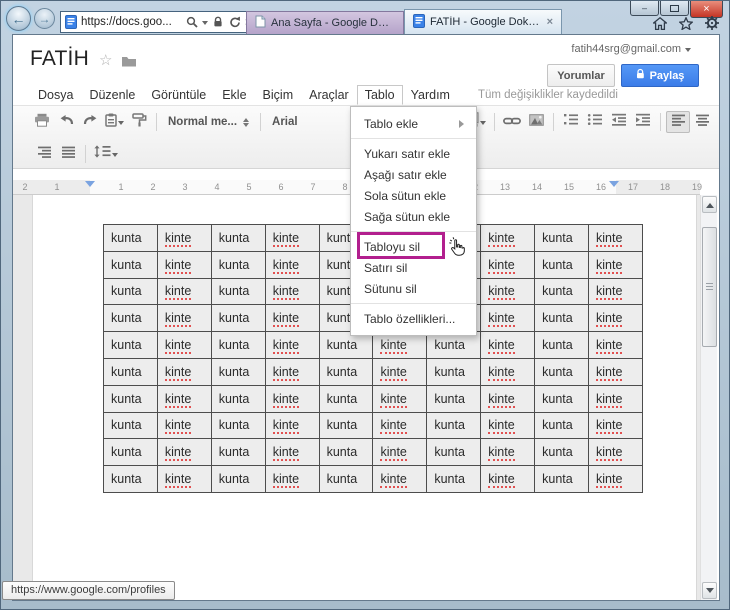 This screenshot has height=610, width=730. Describe the element at coordinates (285, 122) in the screenshot. I see `font-dropdown: Arial` at that location.